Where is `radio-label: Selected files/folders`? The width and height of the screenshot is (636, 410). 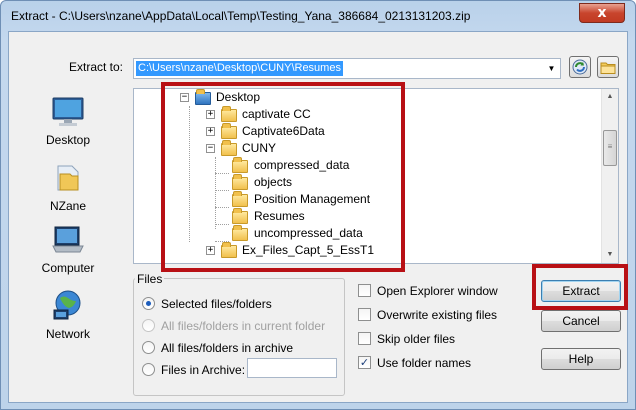 radio-label: Selected files/folders is located at coordinates (216, 304).